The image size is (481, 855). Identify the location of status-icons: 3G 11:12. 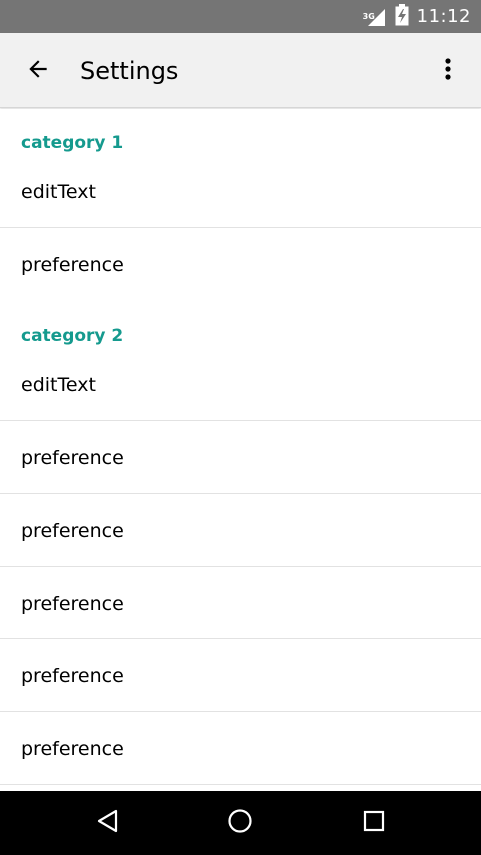
(416, 16).